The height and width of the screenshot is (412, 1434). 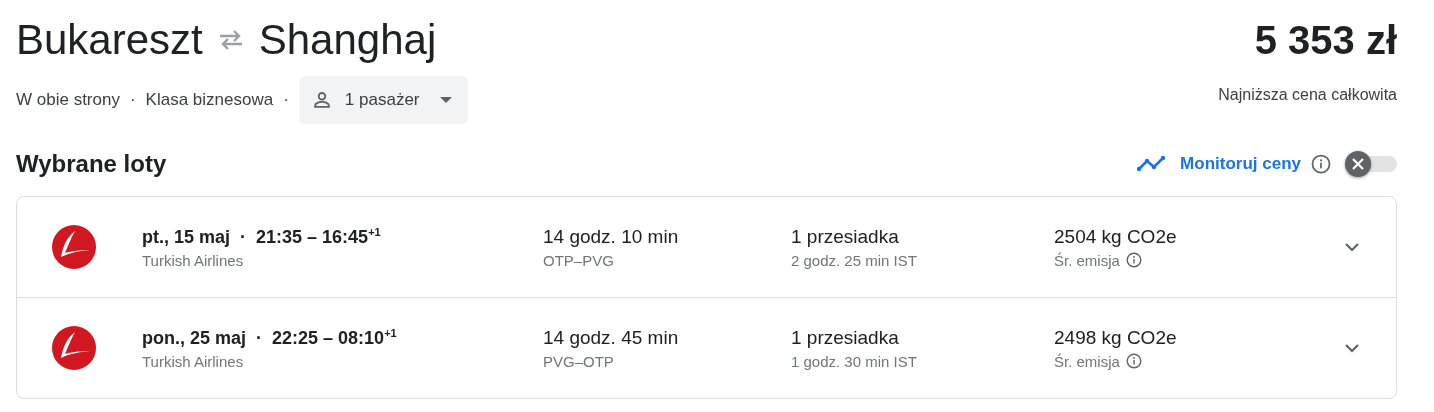 I want to click on dropdown-caret-icon, so click(x=445, y=100).